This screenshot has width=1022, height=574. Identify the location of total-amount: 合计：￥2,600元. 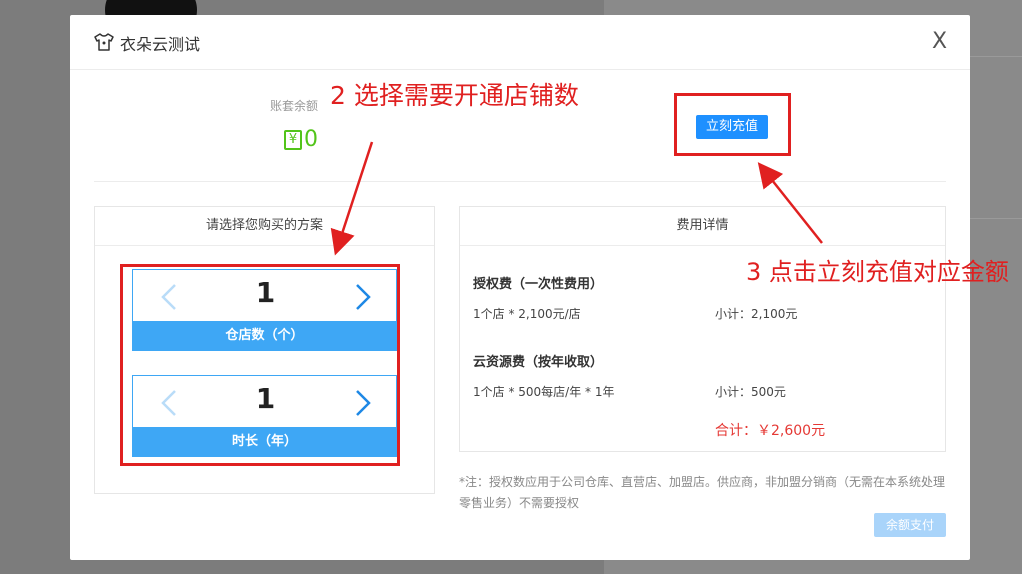
(770, 431).